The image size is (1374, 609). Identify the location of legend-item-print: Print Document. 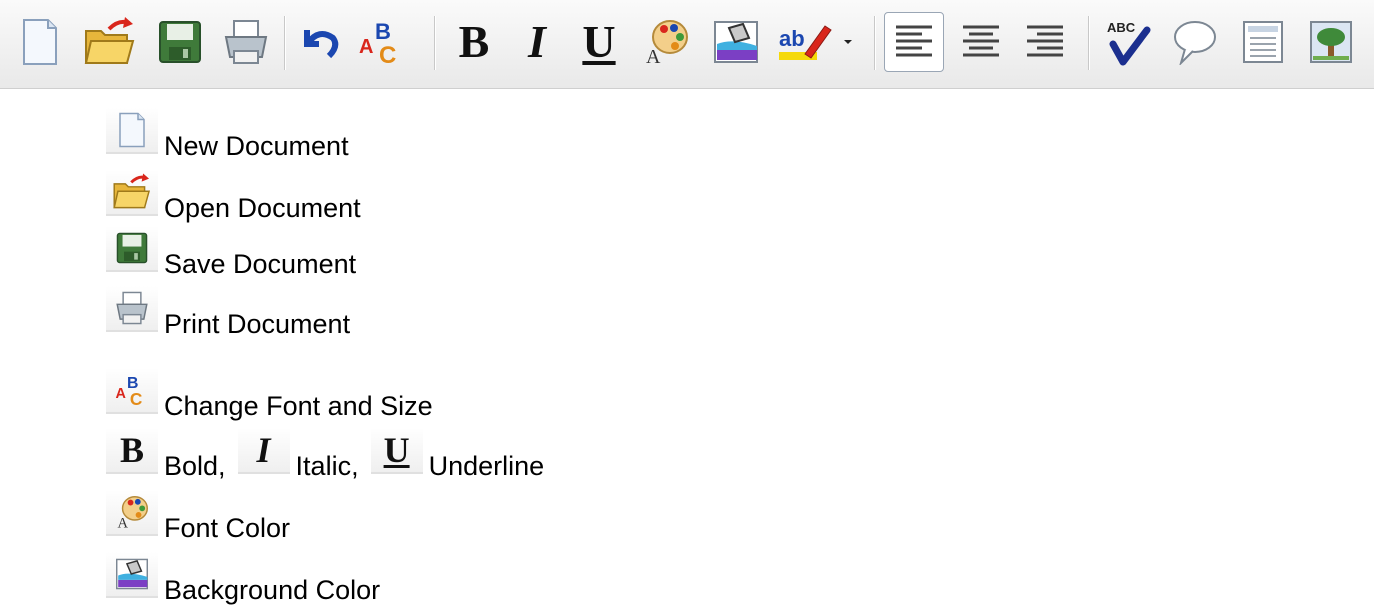
(228, 312).